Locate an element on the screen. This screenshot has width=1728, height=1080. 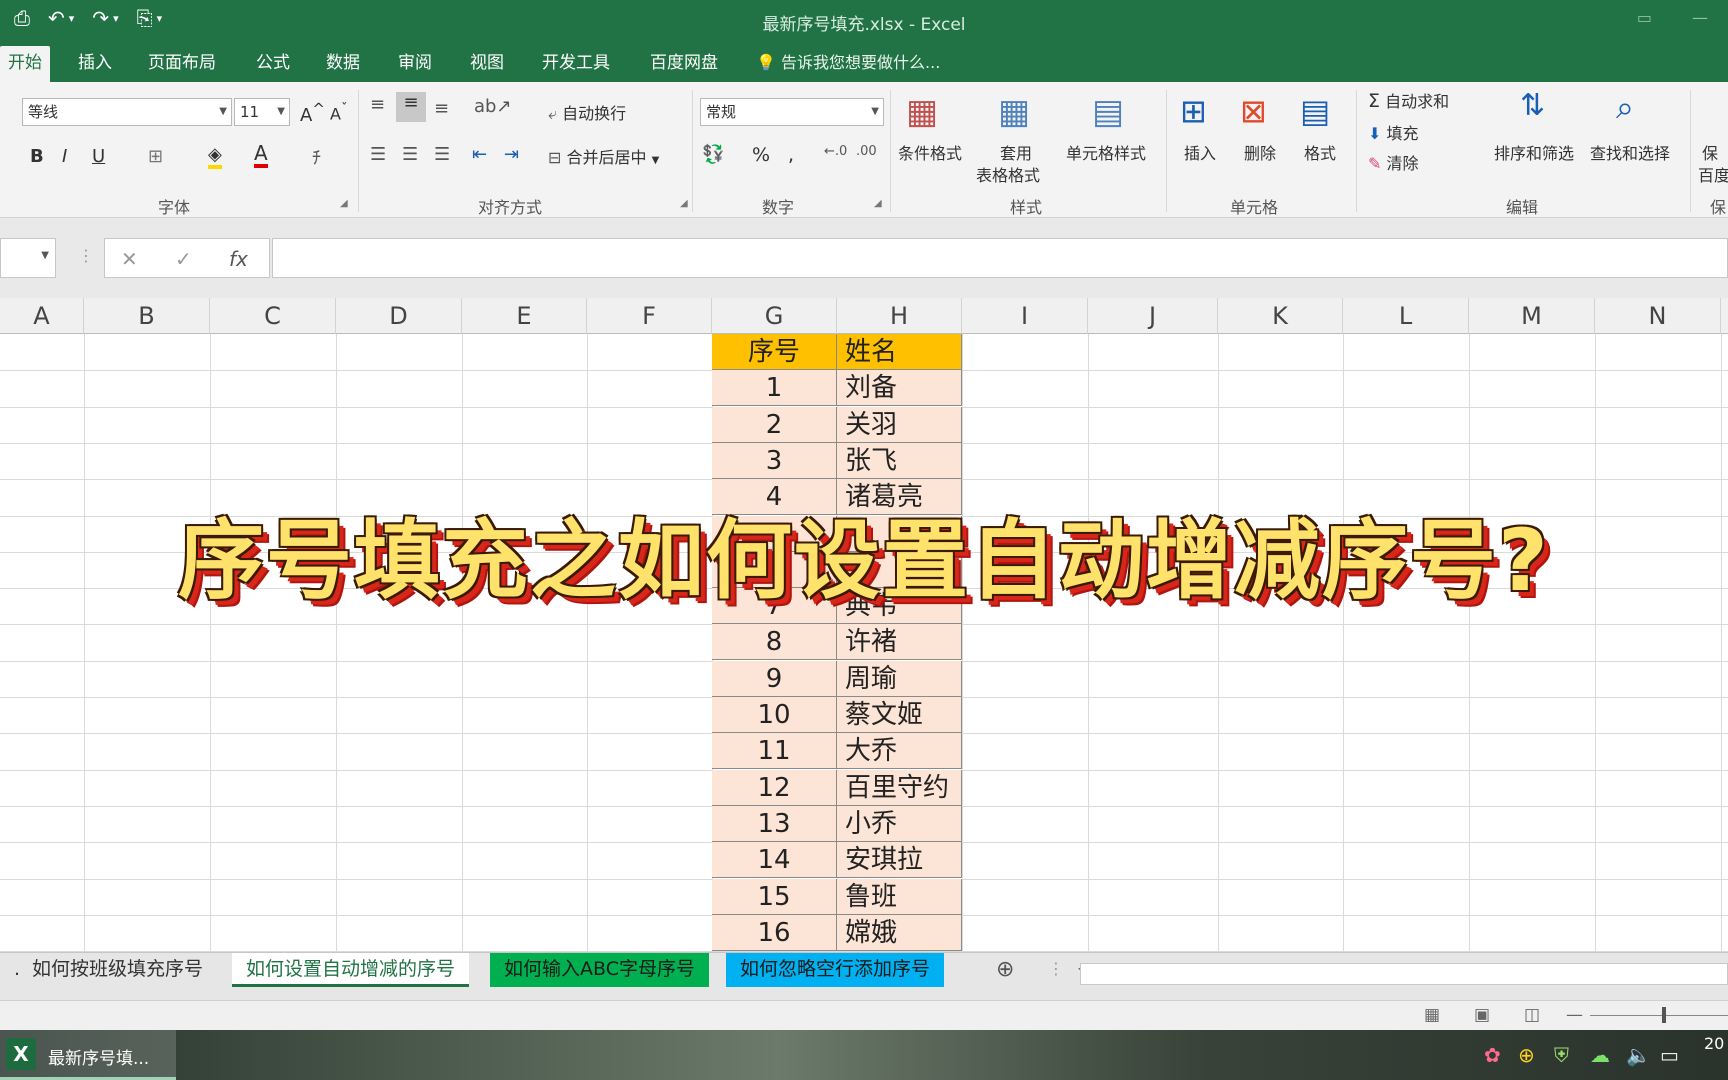
zoom-slider is located at coordinates (1659, 1015).